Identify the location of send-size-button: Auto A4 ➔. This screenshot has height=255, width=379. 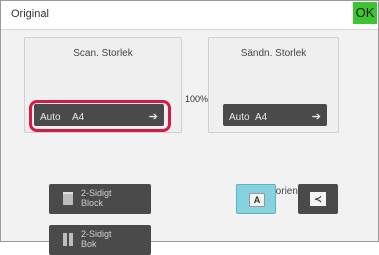
(275, 115).